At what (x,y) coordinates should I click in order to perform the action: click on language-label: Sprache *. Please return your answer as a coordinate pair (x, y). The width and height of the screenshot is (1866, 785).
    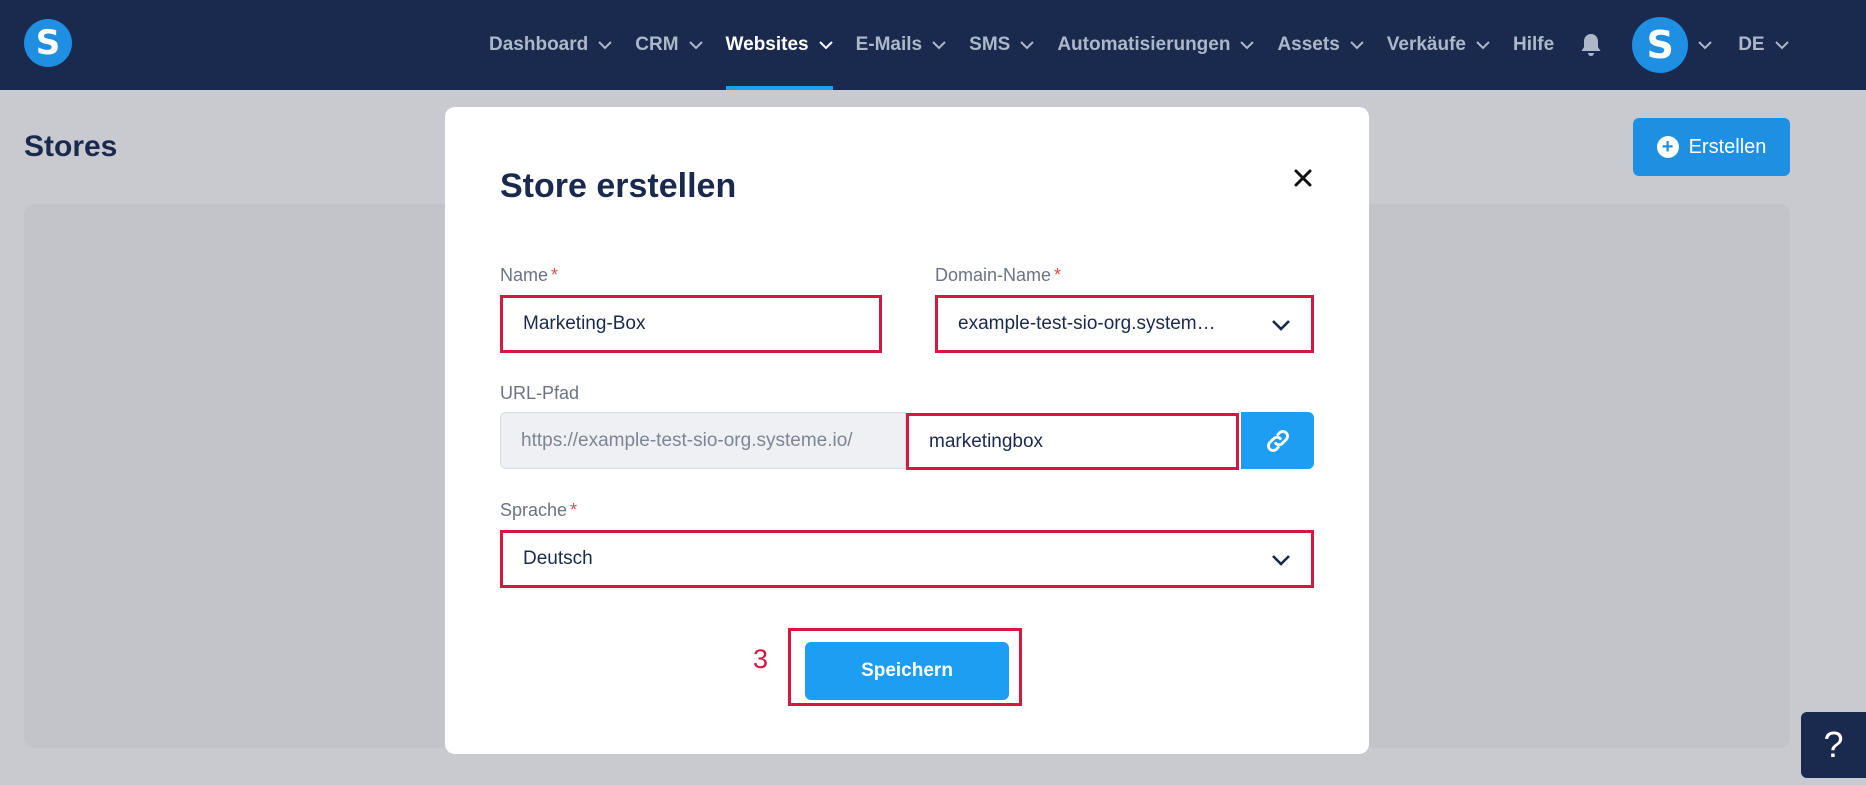
    Looking at the image, I should click on (538, 510).